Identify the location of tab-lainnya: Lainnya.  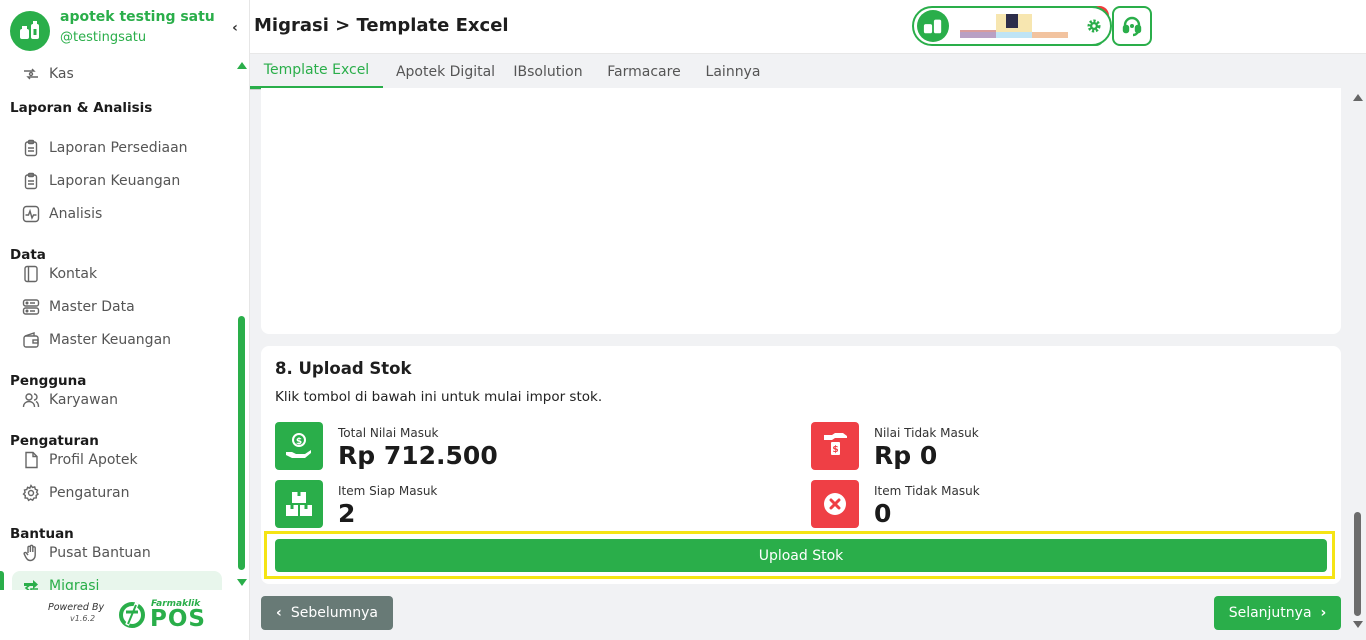
(733, 71).